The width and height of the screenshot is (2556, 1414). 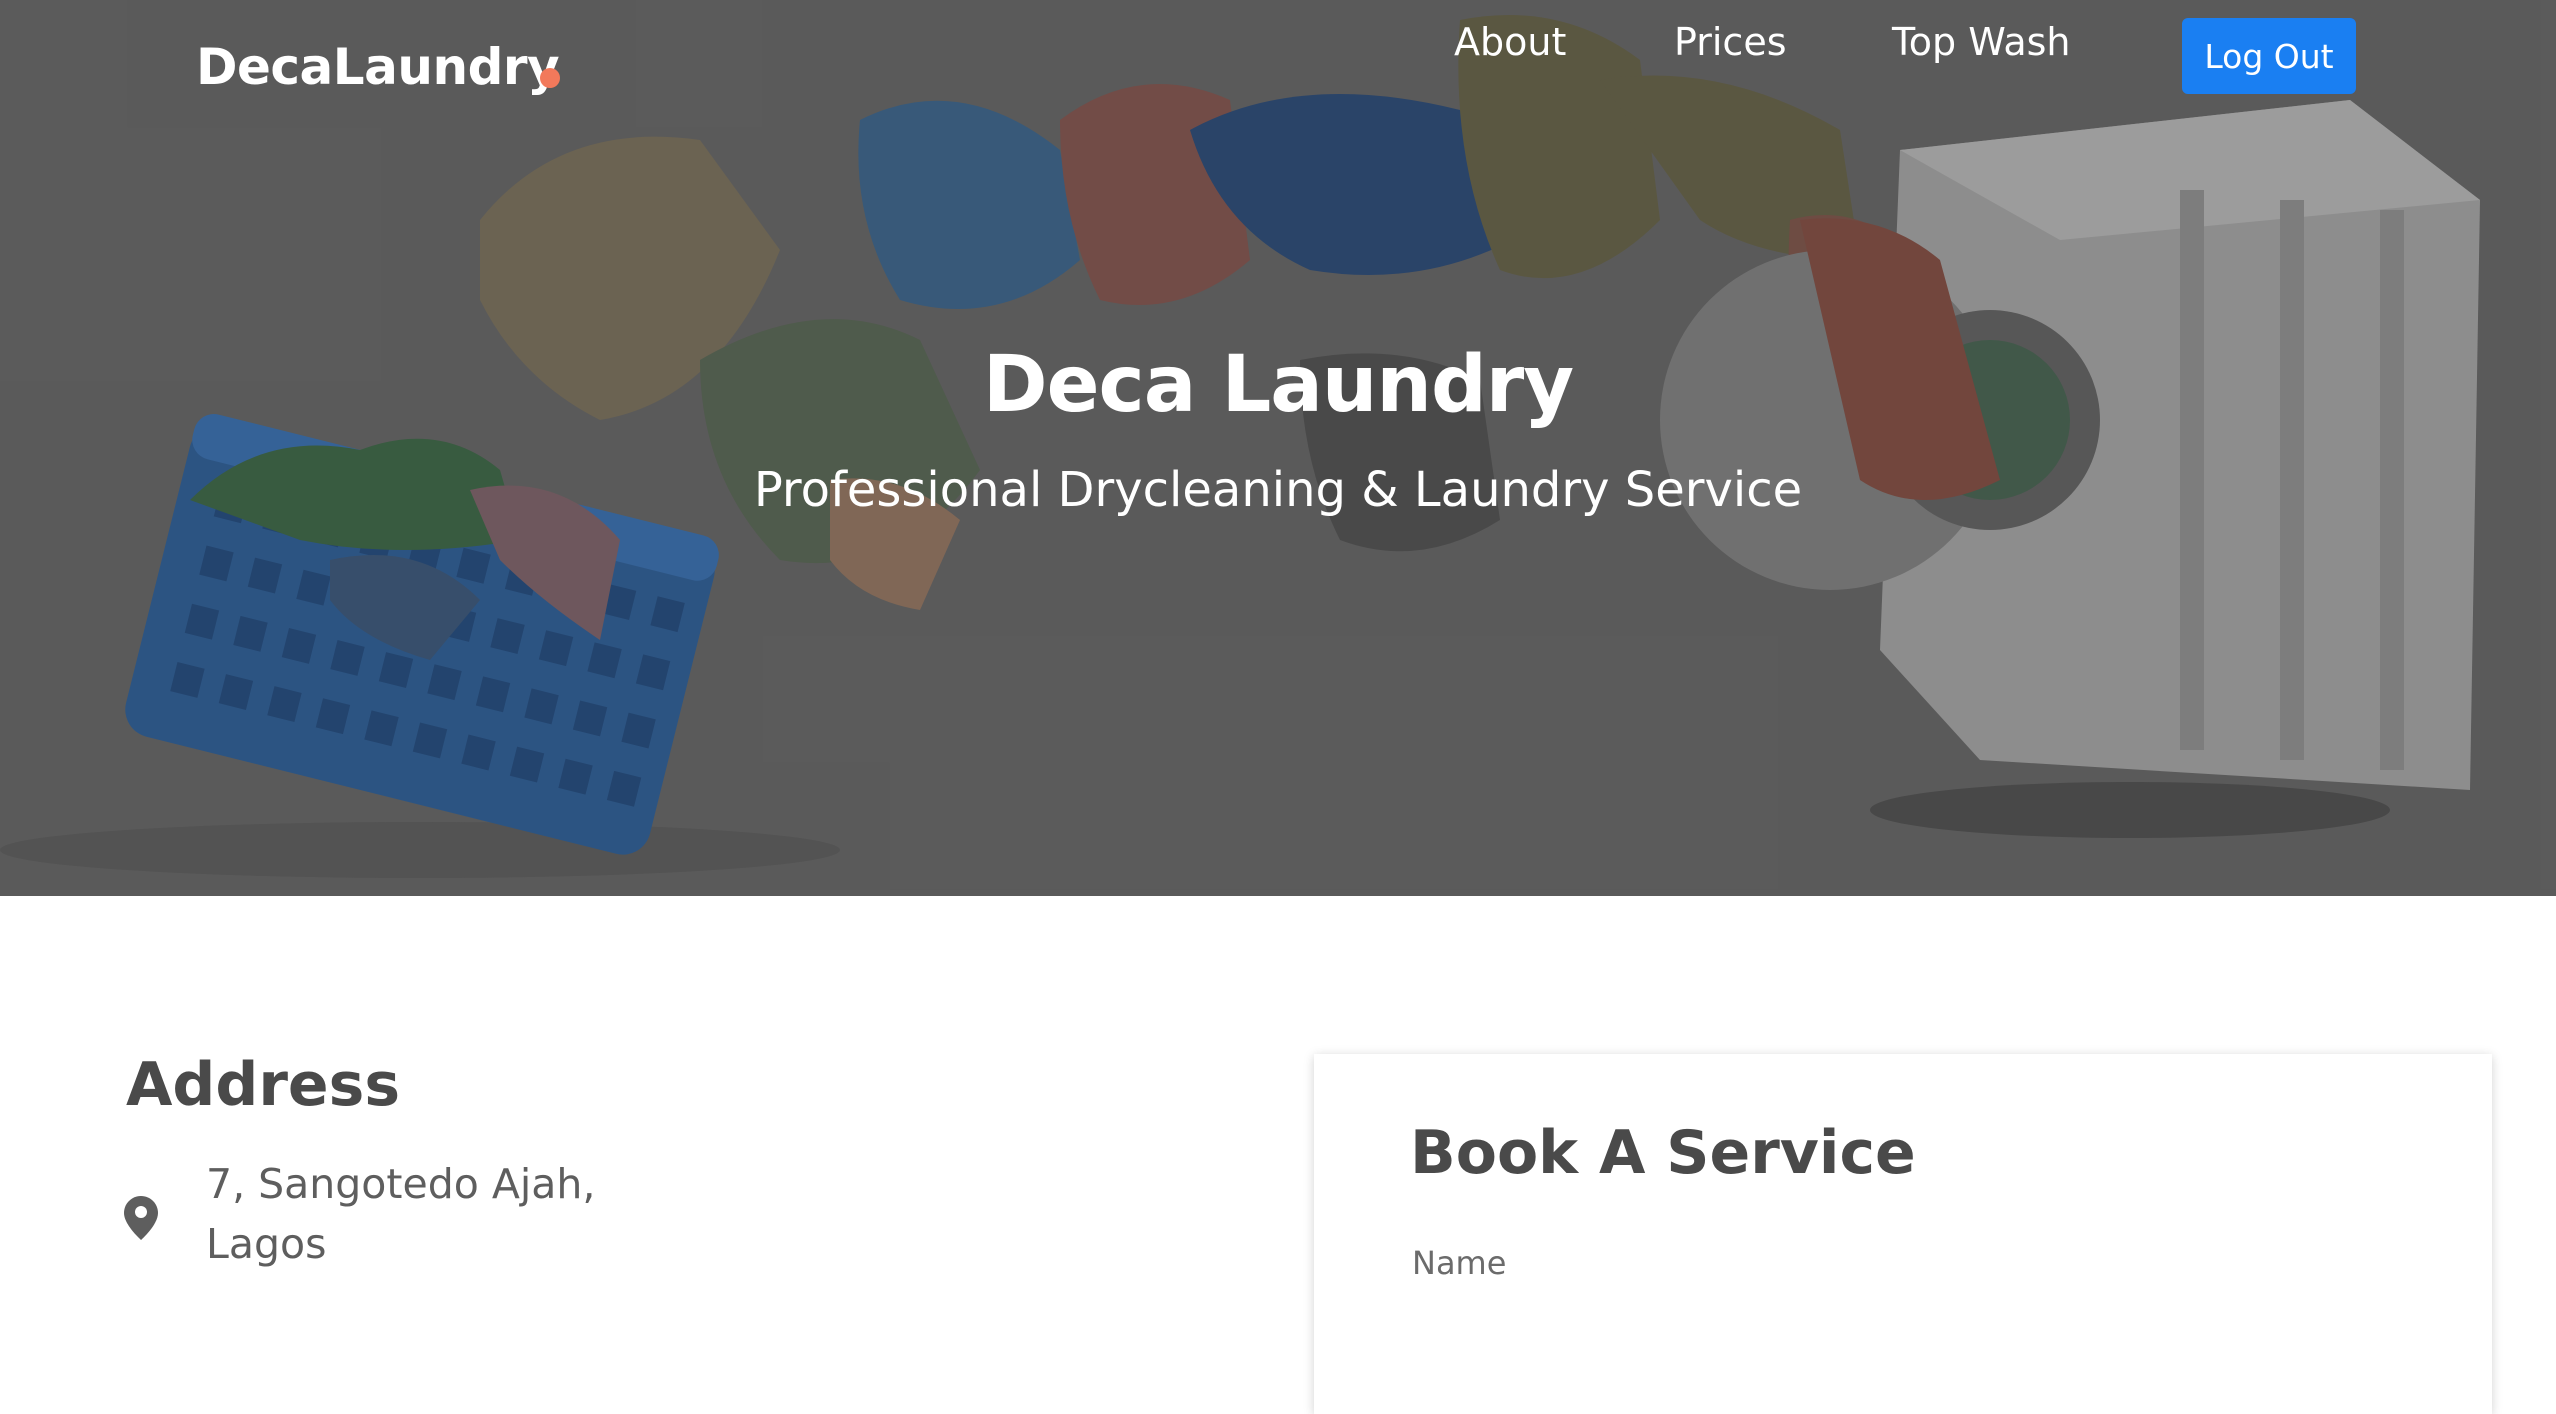 I want to click on nav-link-top-wash: Top Wash, so click(x=1981, y=42).